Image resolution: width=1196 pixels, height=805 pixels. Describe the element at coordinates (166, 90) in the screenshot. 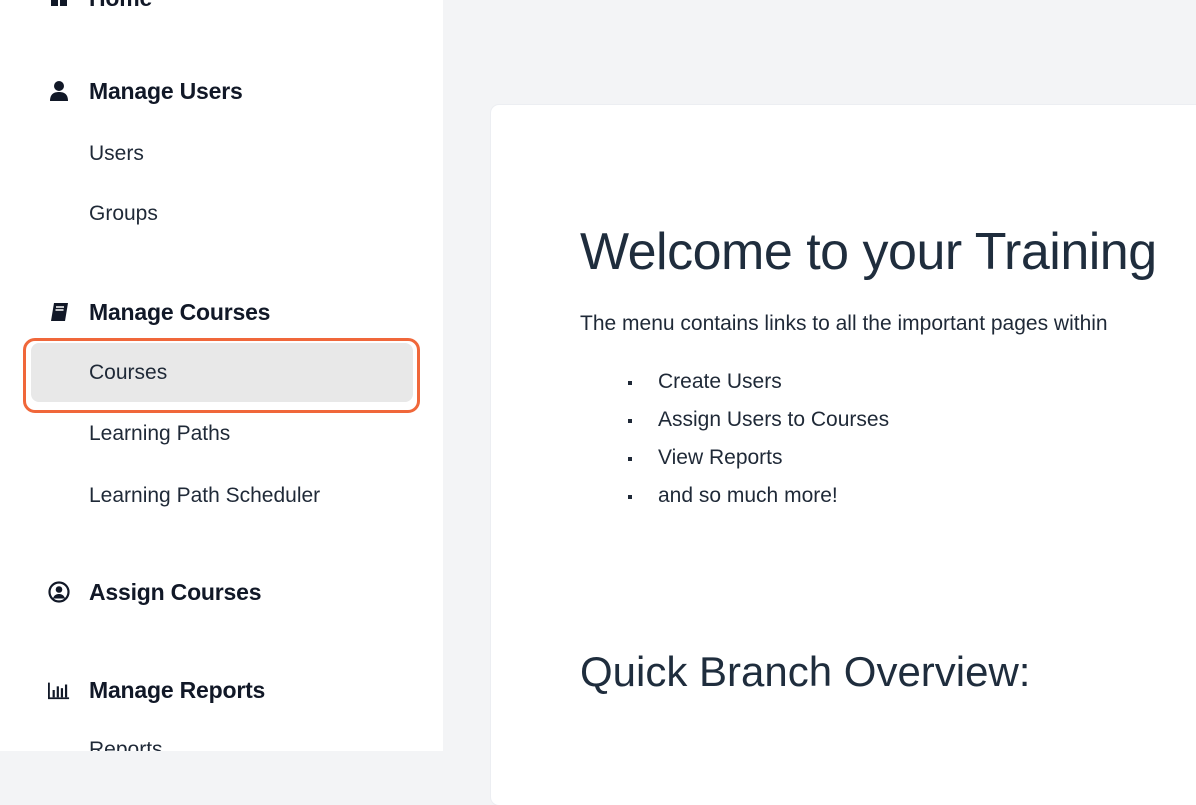

I see `section-label: Manage Users` at that location.